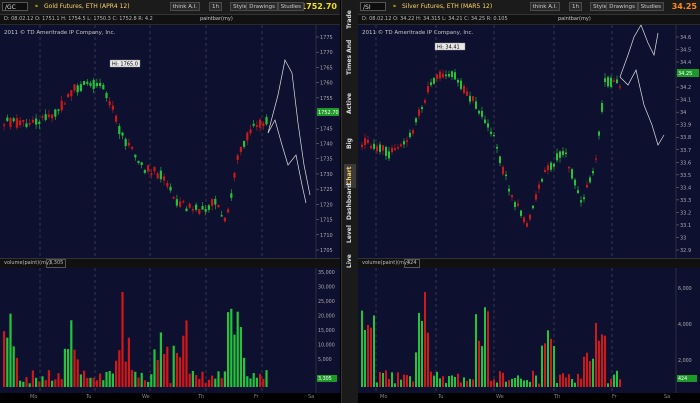  What do you see at coordinates (262, 6) in the screenshot?
I see `left-drawings-button: Drawings` at bounding box center [262, 6].